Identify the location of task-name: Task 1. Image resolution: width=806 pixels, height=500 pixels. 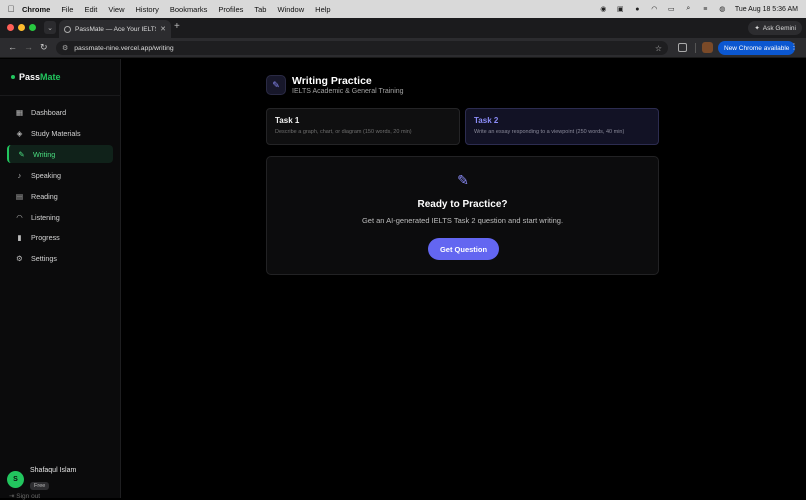
(287, 120).